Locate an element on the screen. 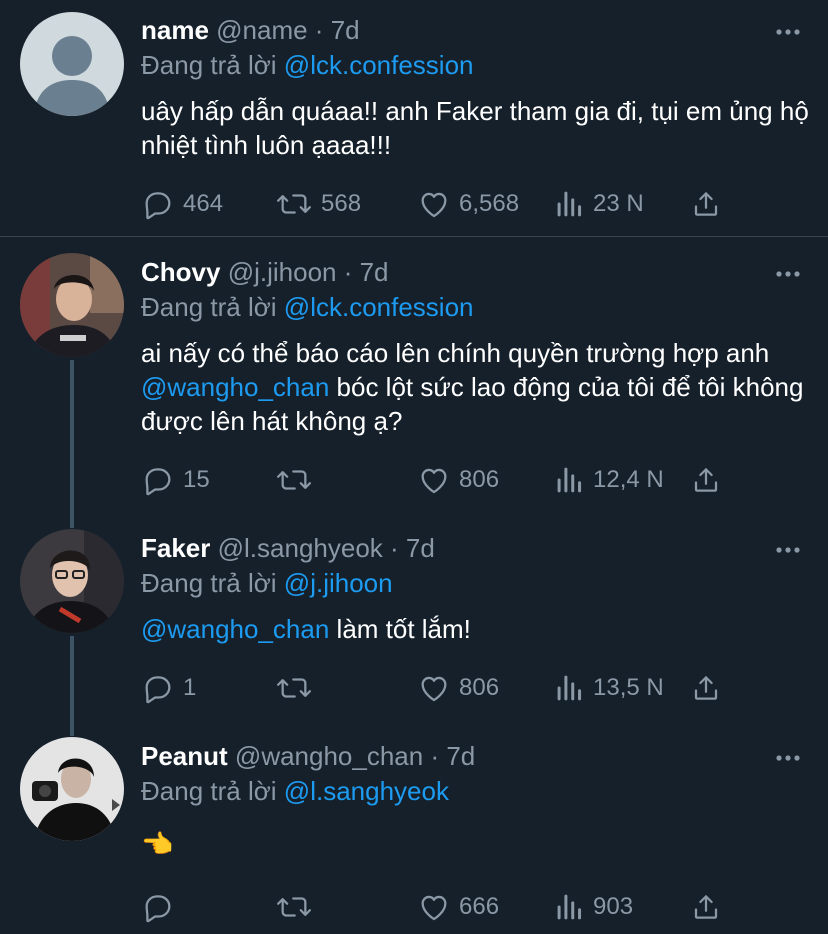  like-button: 666 is located at coordinates (458, 907).